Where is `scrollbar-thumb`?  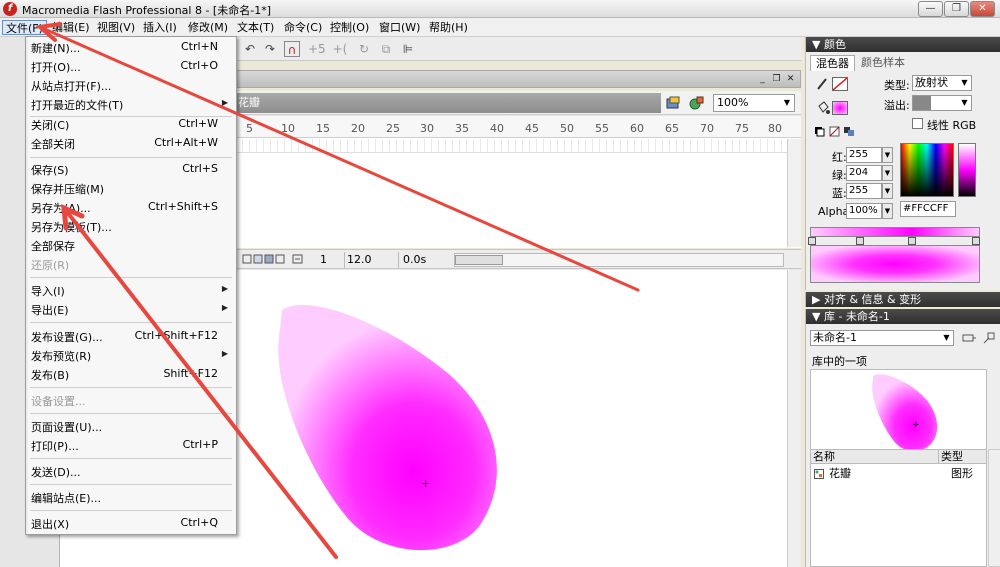 scrollbar-thumb is located at coordinates (479, 260).